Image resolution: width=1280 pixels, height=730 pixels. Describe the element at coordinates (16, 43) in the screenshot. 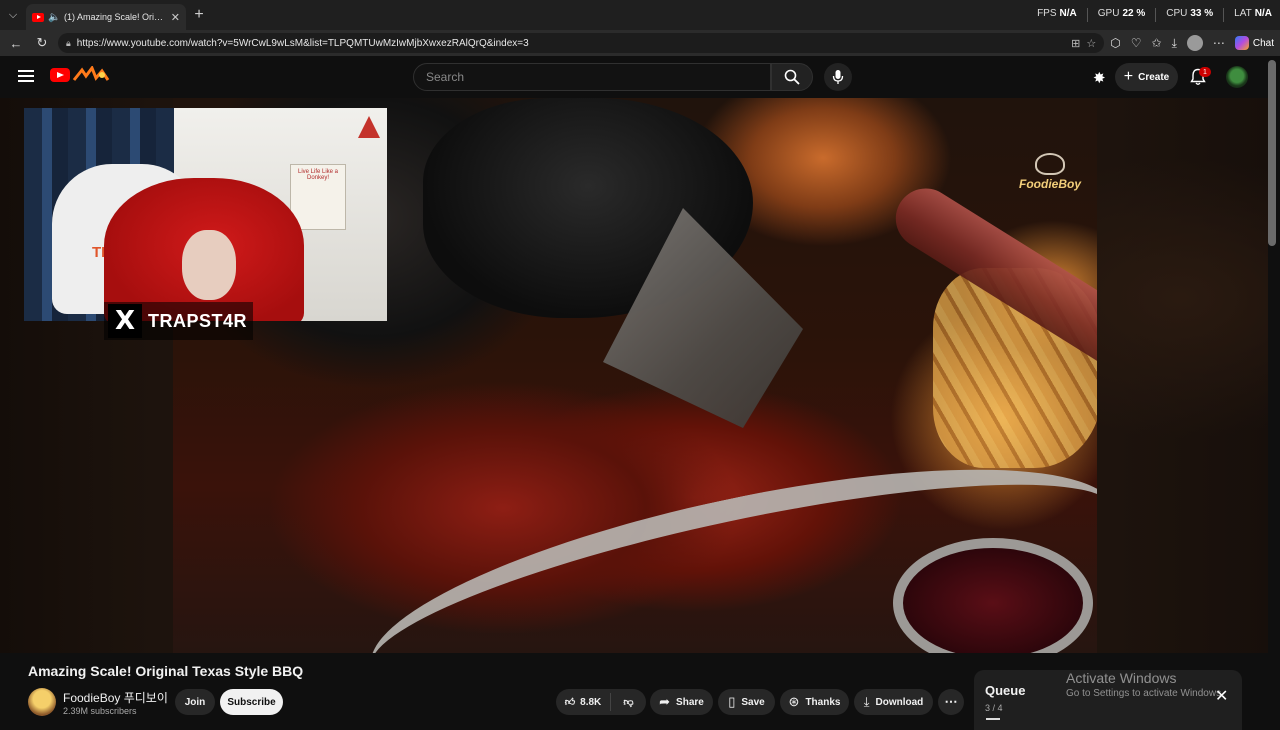

I see `back-arrow-icon: ←` at that location.